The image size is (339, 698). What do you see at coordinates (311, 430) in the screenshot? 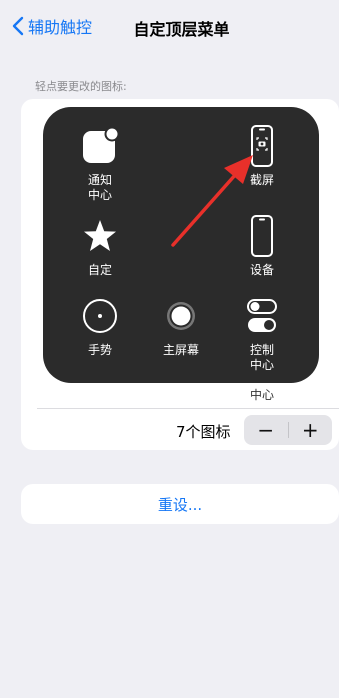
I see `increase-button: +` at bounding box center [311, 430].